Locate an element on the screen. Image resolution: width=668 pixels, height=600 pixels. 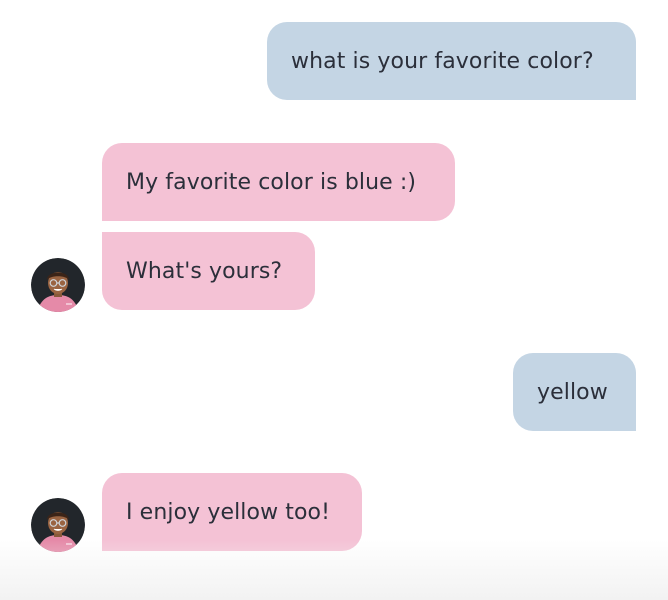
bot-message-bubble: My favorite color is blue :) is located at coordinates (278, 182).